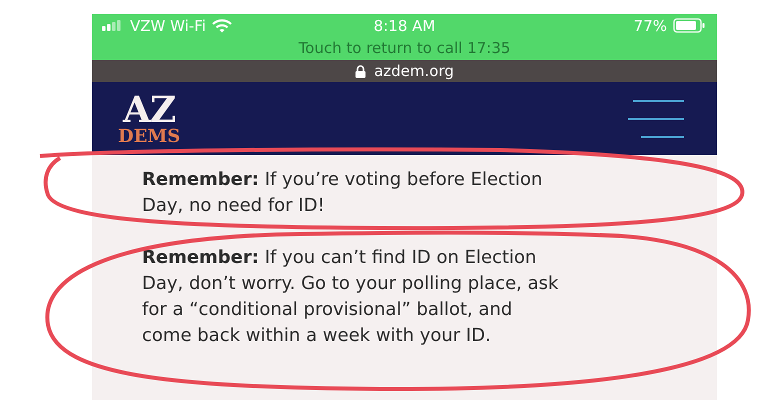  I want to click on reminder-paragraph: Remember: If you’re voting before Election Day, no need for ID!, so click(343, 193).